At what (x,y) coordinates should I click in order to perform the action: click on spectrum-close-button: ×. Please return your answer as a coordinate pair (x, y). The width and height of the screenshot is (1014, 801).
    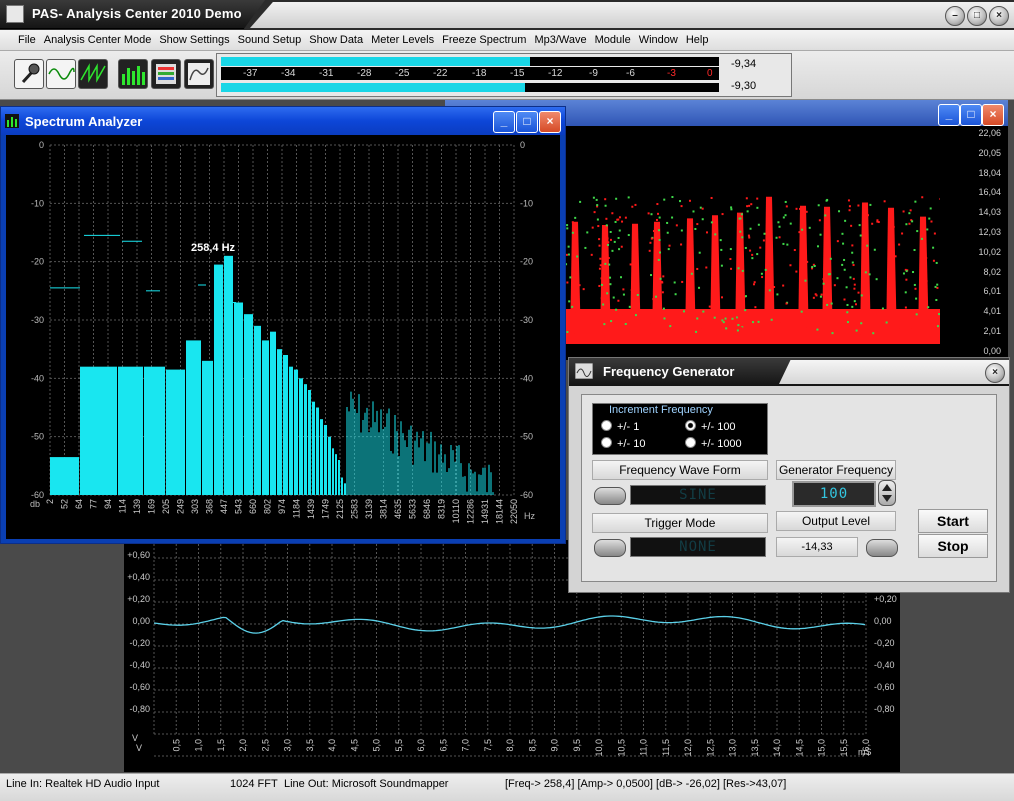
    Looking at the image, I should click on (550, 122).